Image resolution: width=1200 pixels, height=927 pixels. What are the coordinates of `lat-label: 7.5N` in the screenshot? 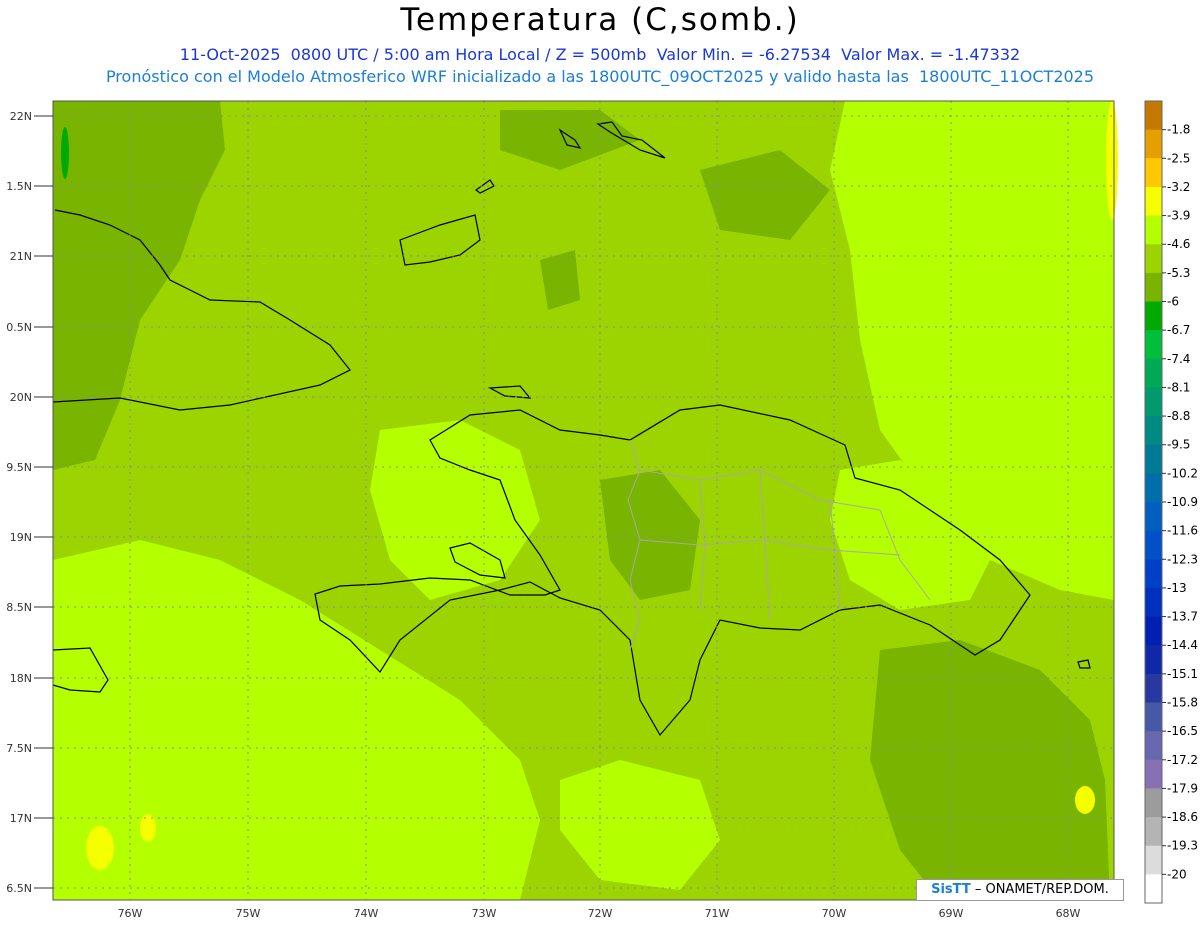 It's located at (19, 748).